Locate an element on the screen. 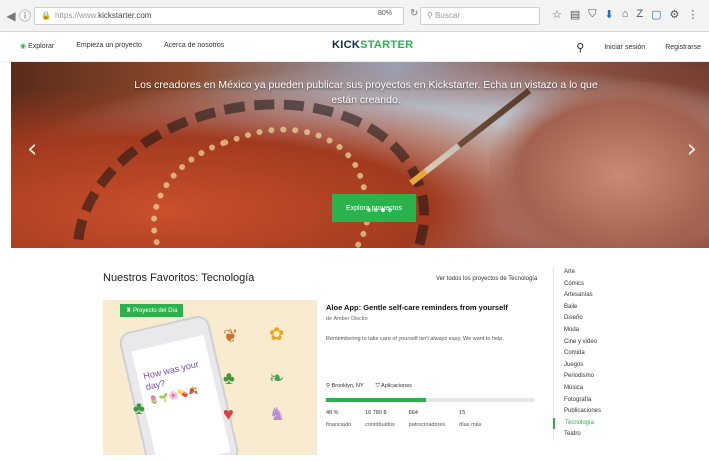 Image resolution: width=709 pixels, height=461 pixels. category-item: Tecnología is located at coordinates (593, 423).